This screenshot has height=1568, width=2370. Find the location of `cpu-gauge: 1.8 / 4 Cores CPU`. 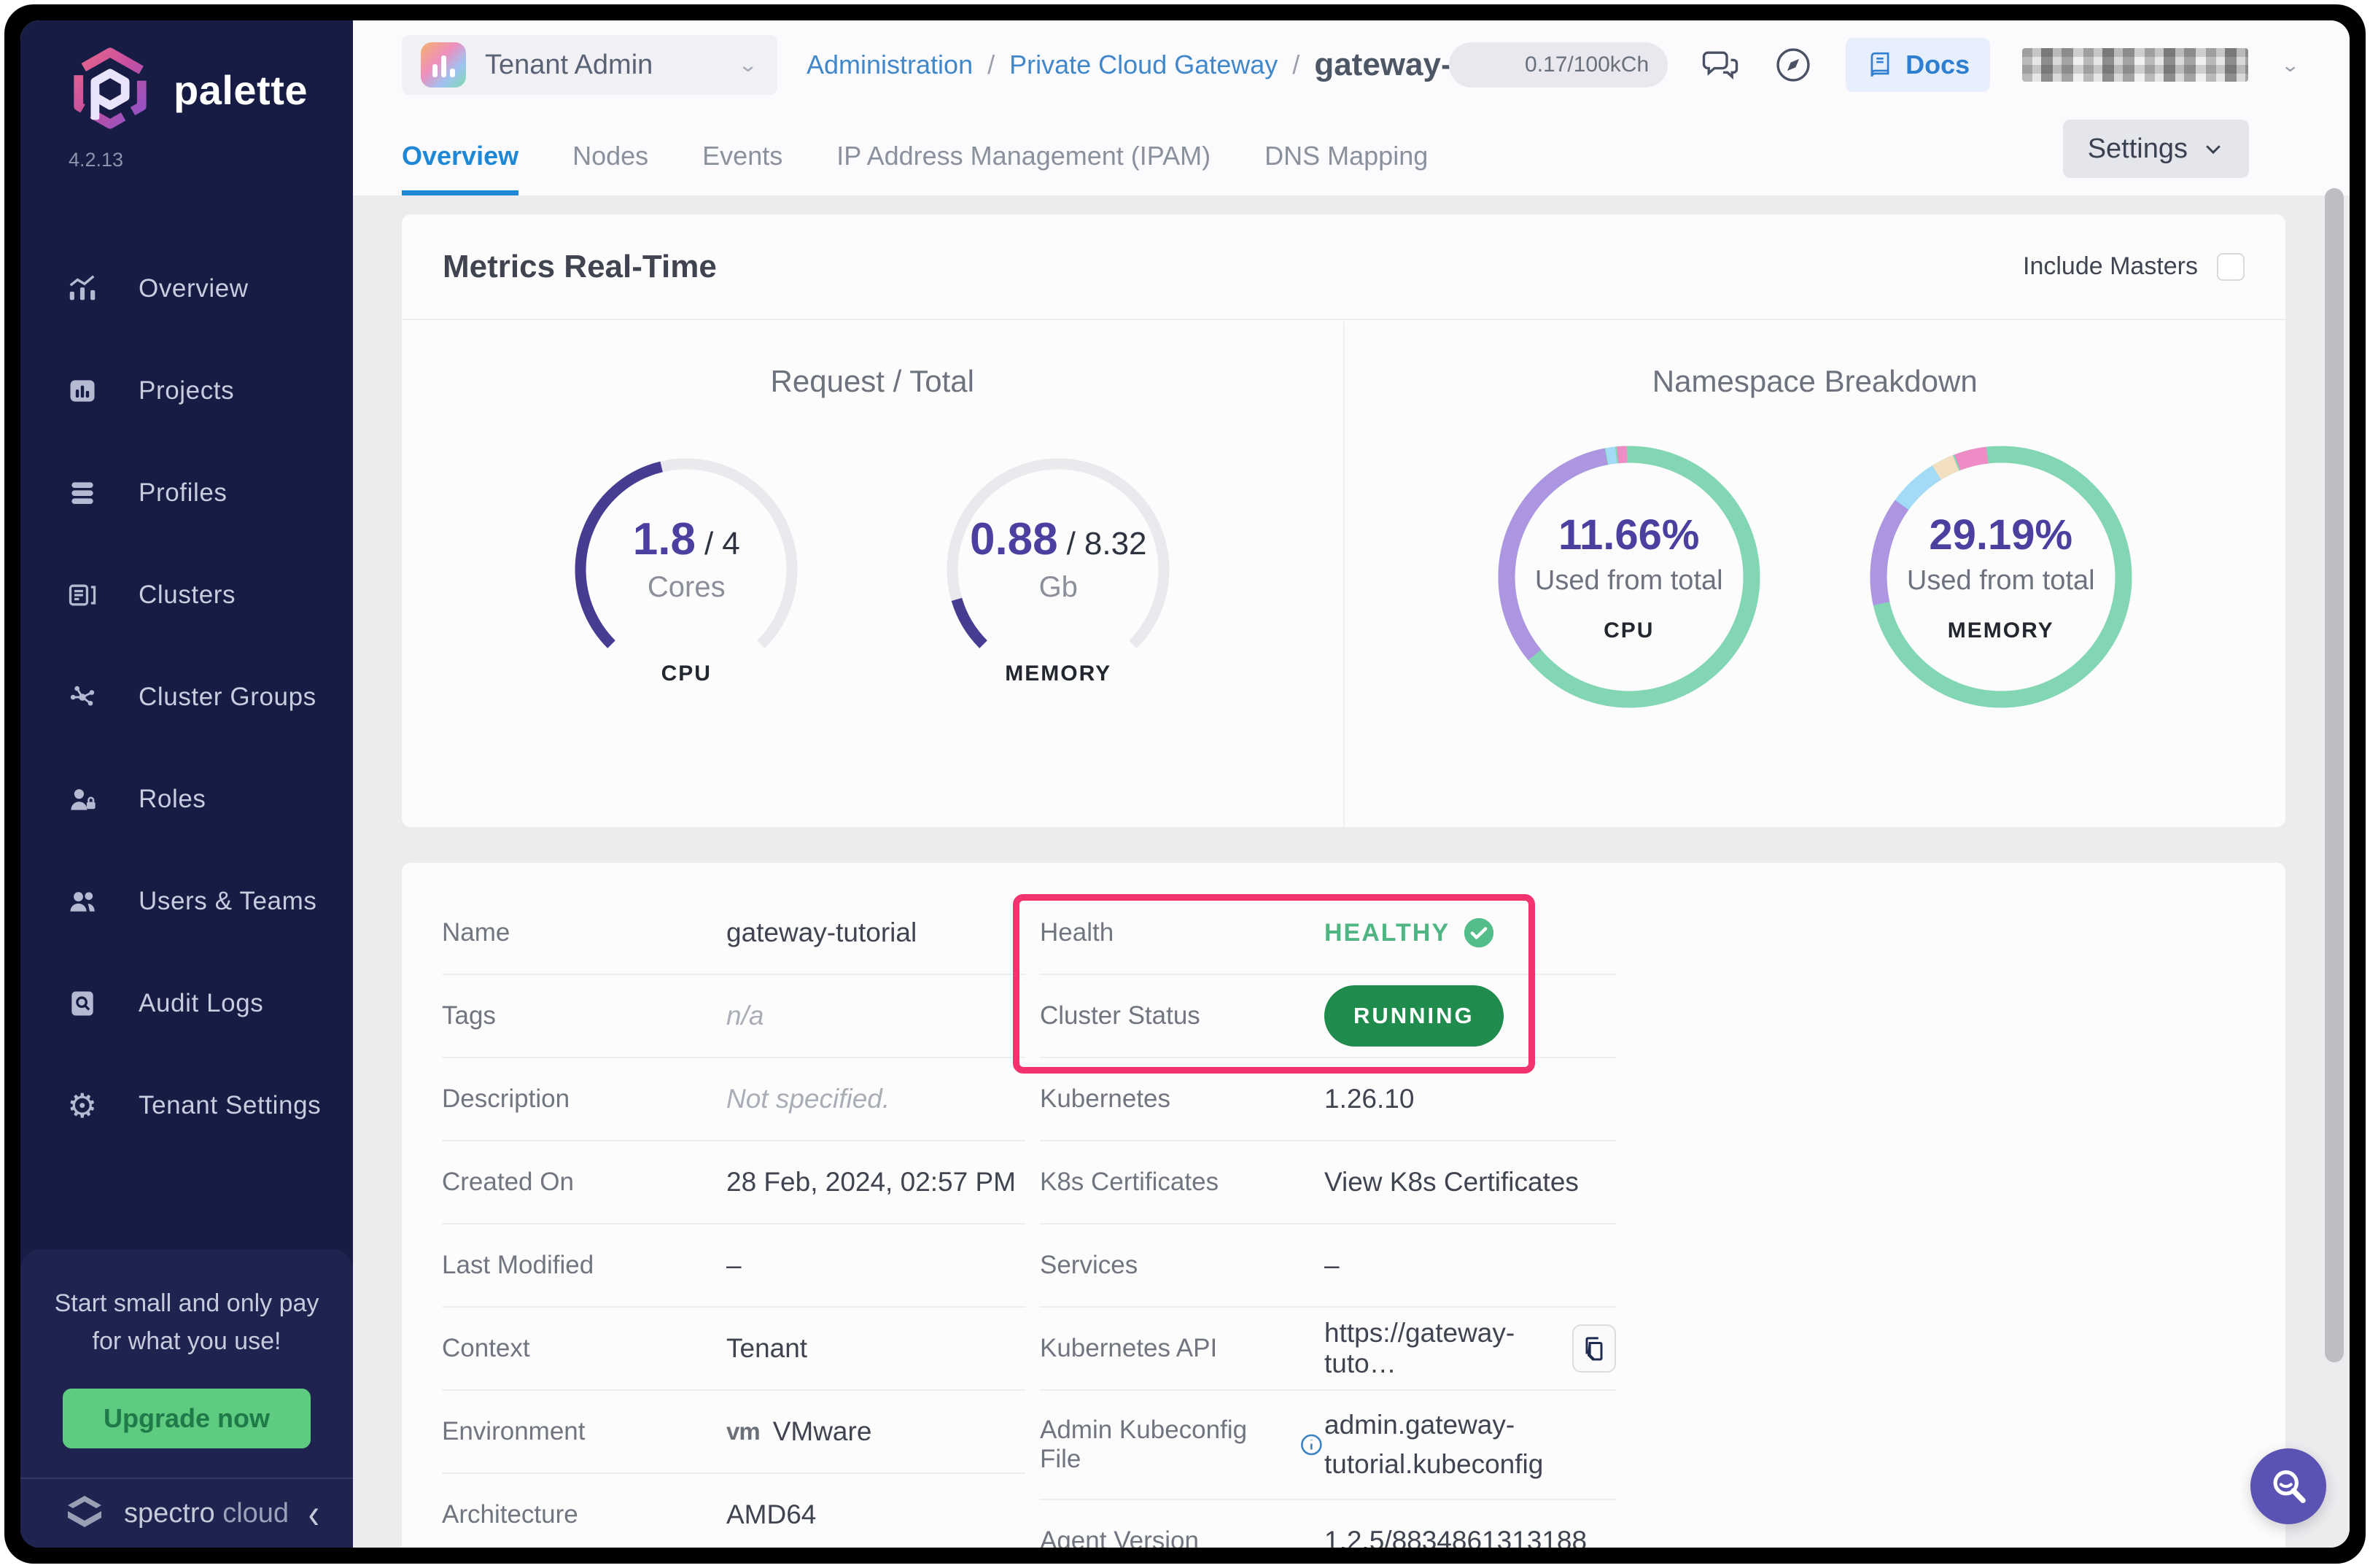

cpu-gauge: 1.8 / 4 Cores CPU is located at coordinates (686, 569).